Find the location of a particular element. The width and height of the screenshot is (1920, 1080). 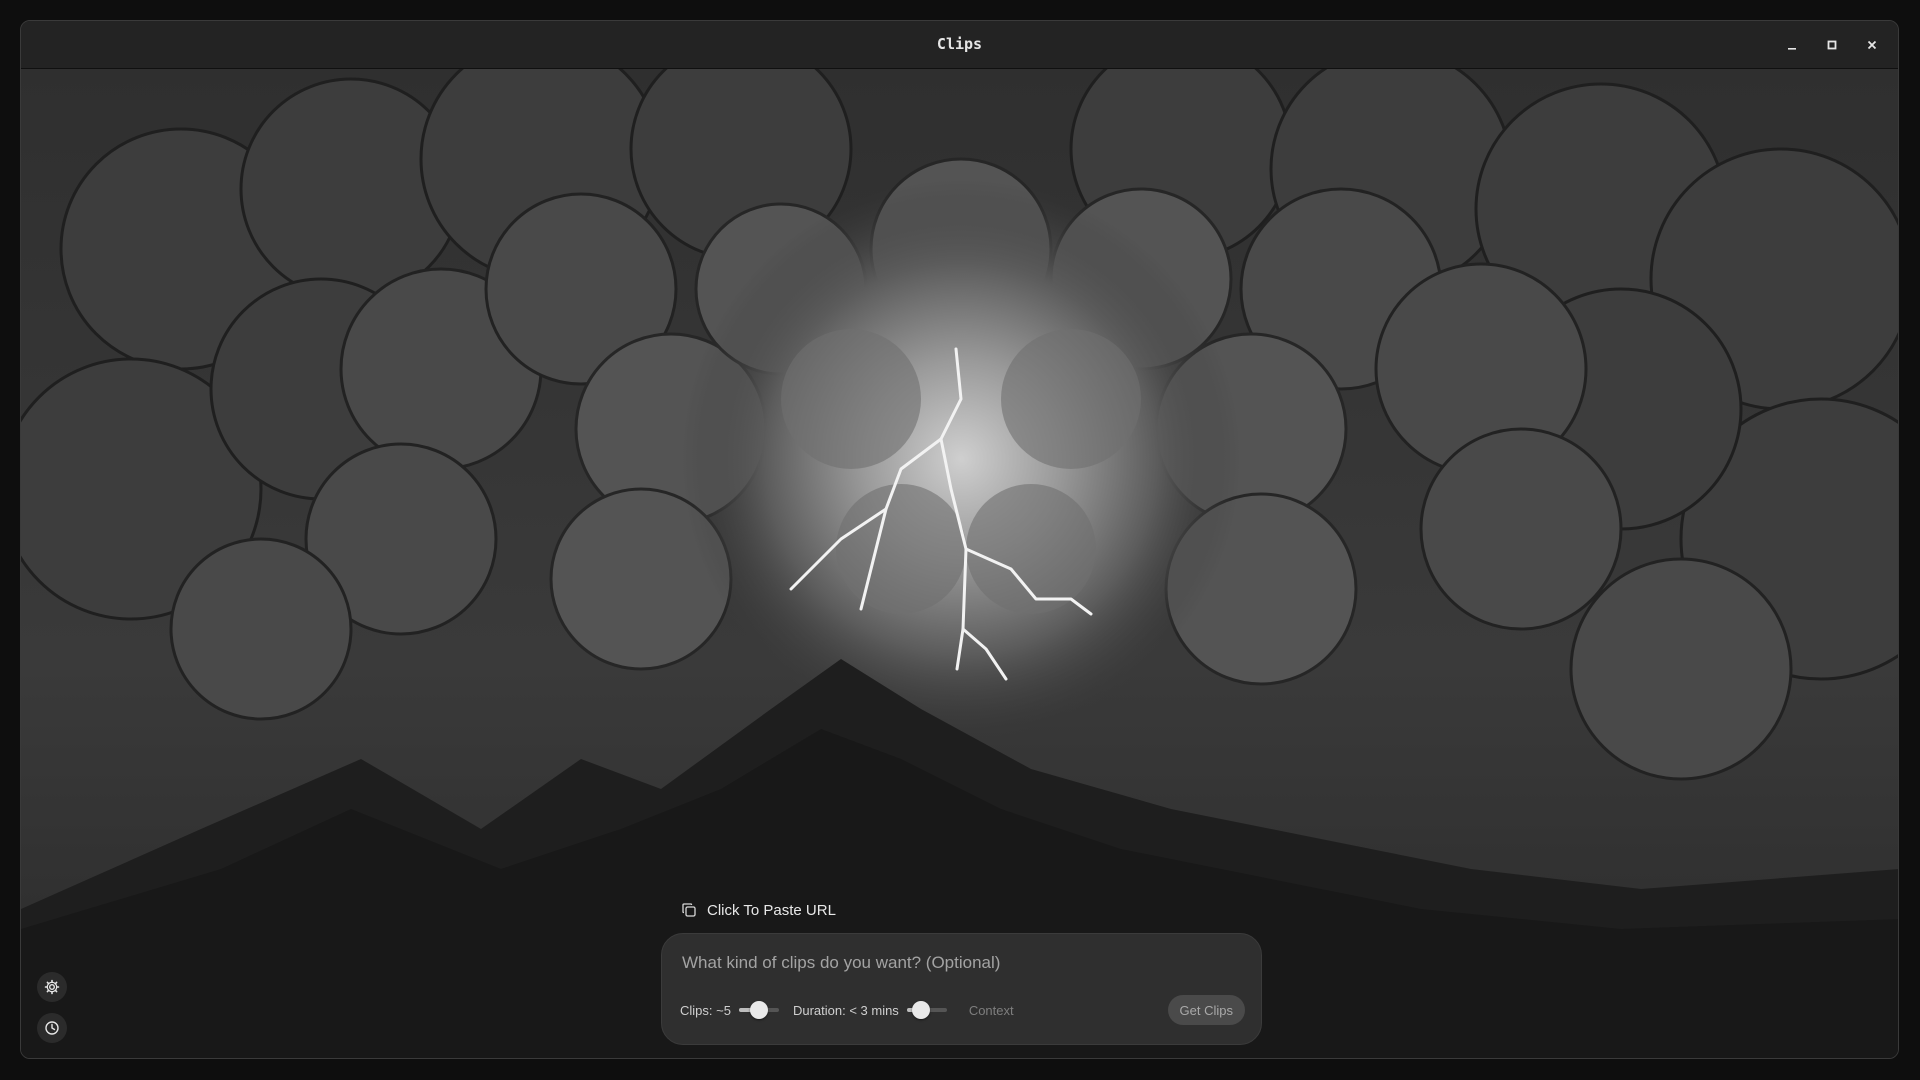

close-button is located at coordinates (1872, 45).